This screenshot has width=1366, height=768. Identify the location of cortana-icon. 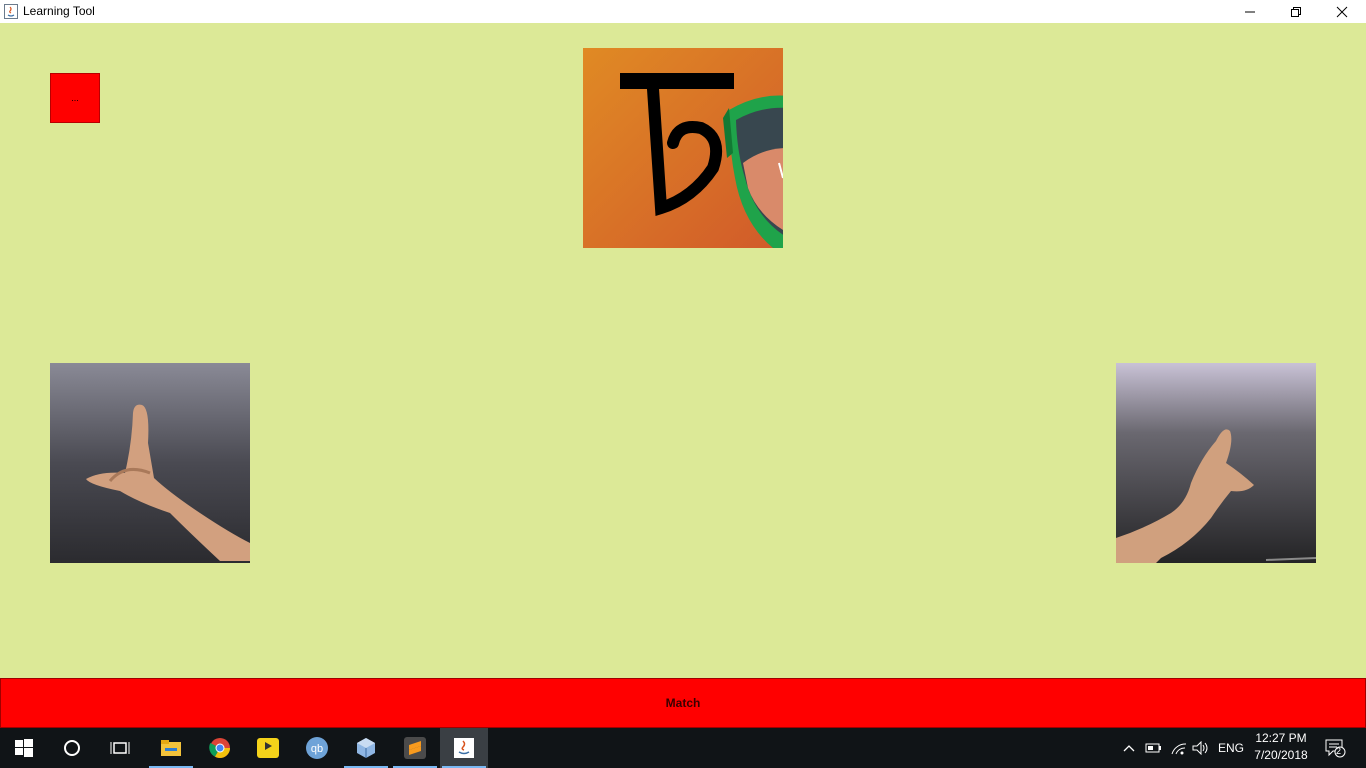
(72, 748).